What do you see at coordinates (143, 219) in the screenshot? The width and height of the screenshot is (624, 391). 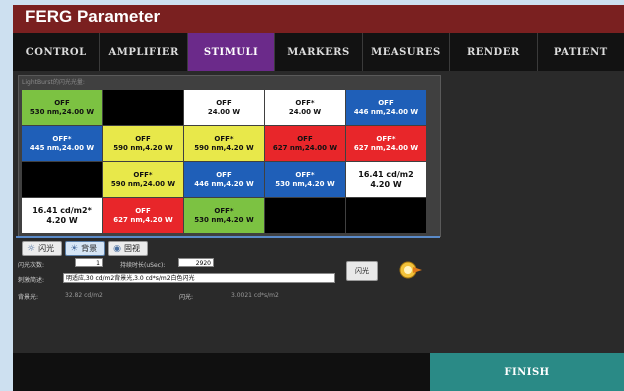 I see `stimulus-cell-params: 627 nm,4.20 W` at bounding box center [143, 219].